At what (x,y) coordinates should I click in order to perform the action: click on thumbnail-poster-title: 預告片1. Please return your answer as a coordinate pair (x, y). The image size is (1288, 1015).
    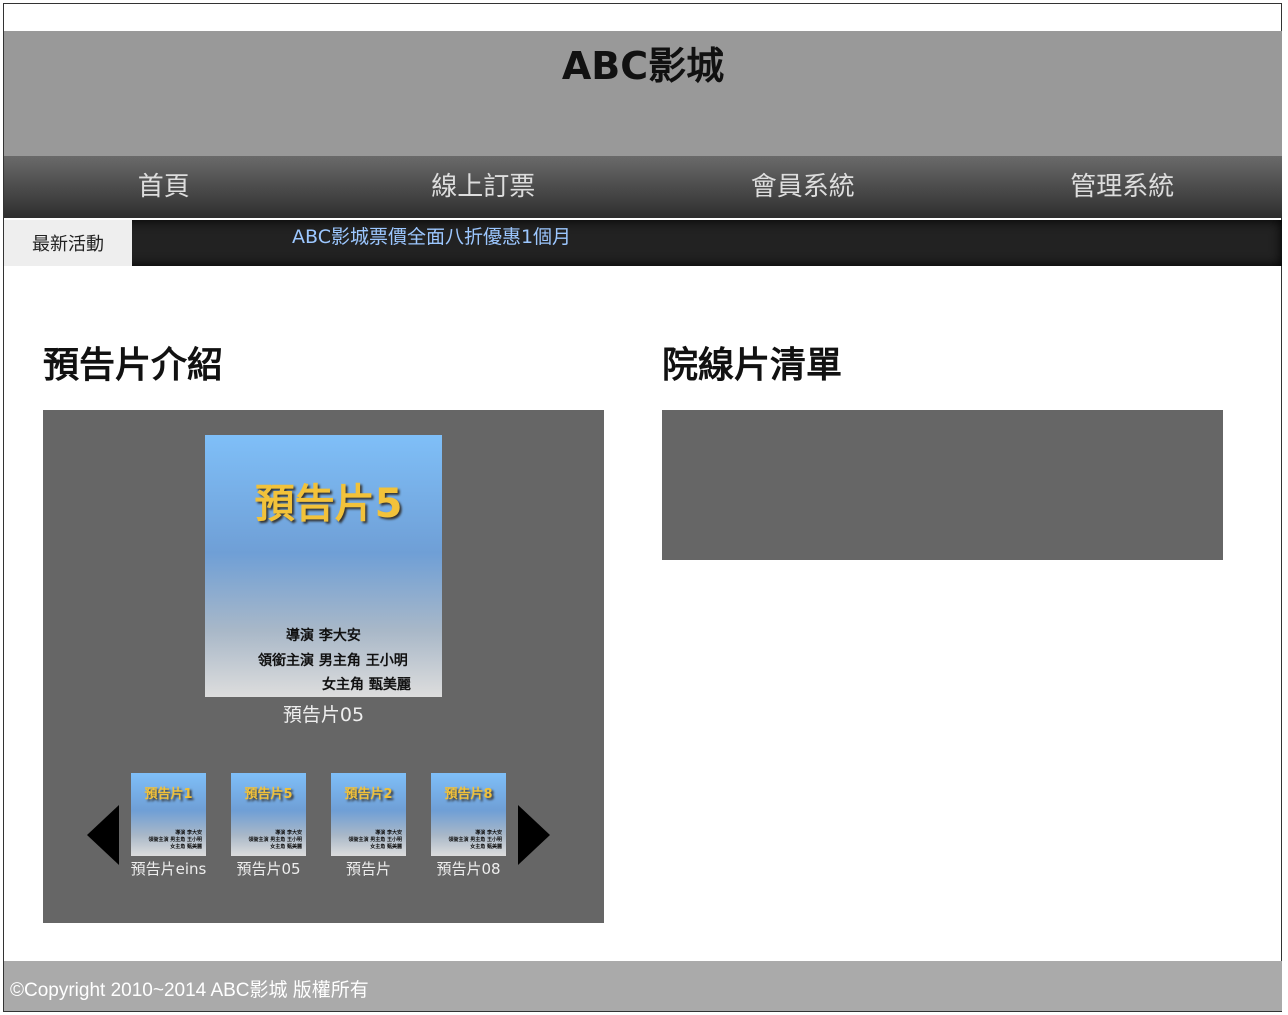
    Looking at the image, I should click on (168, 794).